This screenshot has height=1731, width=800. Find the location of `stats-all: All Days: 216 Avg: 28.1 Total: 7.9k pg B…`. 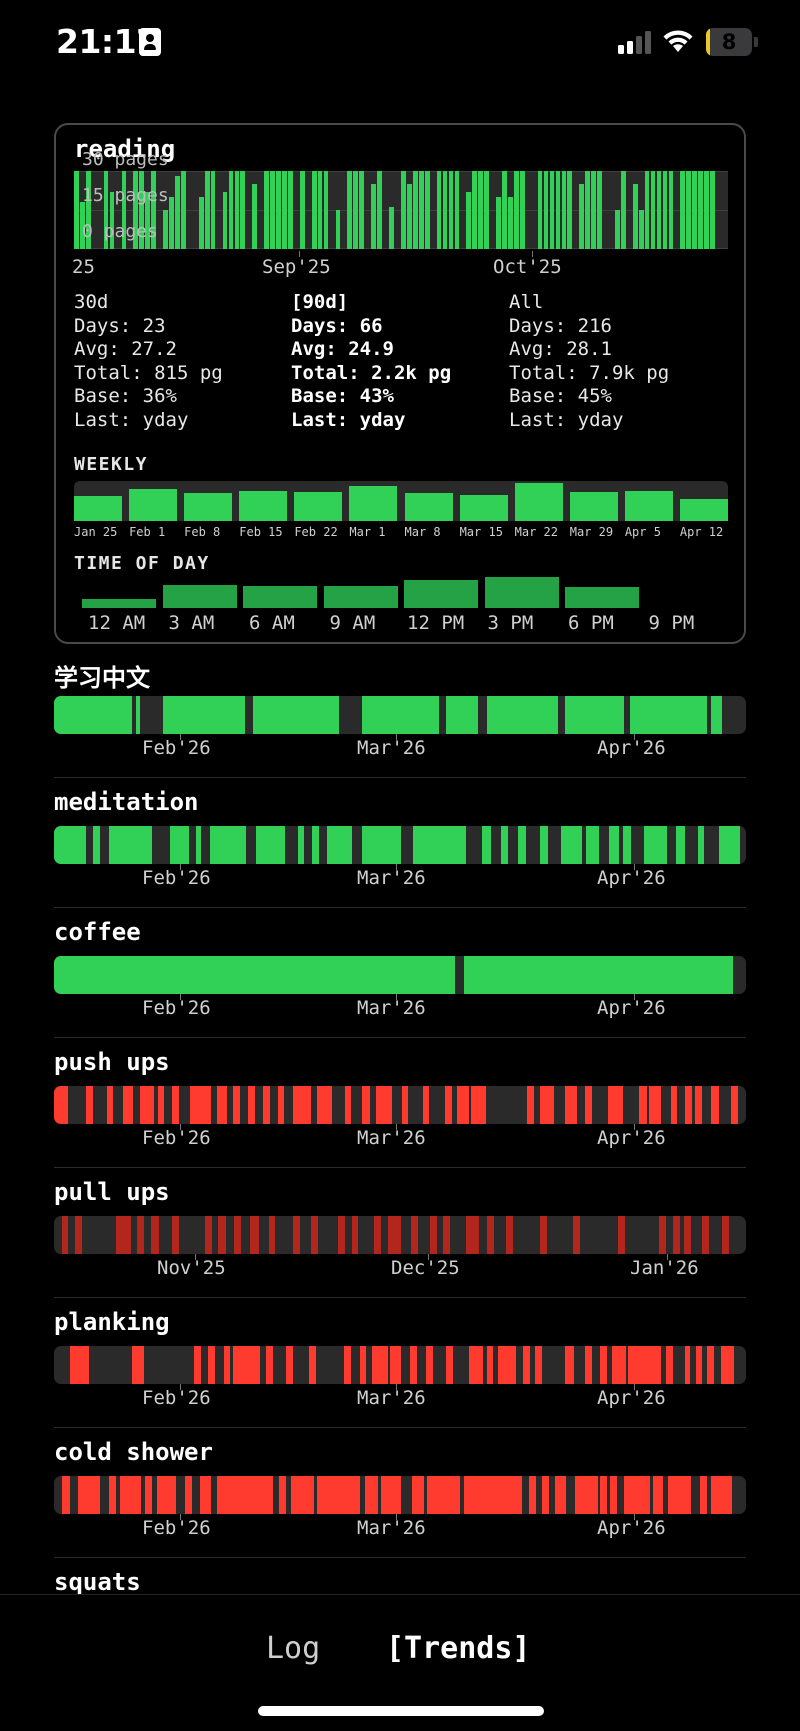

stats-all: All Days: 216 Avg: 28.1 Total: 7.9k pg B… is located at coordinates (614, 361).